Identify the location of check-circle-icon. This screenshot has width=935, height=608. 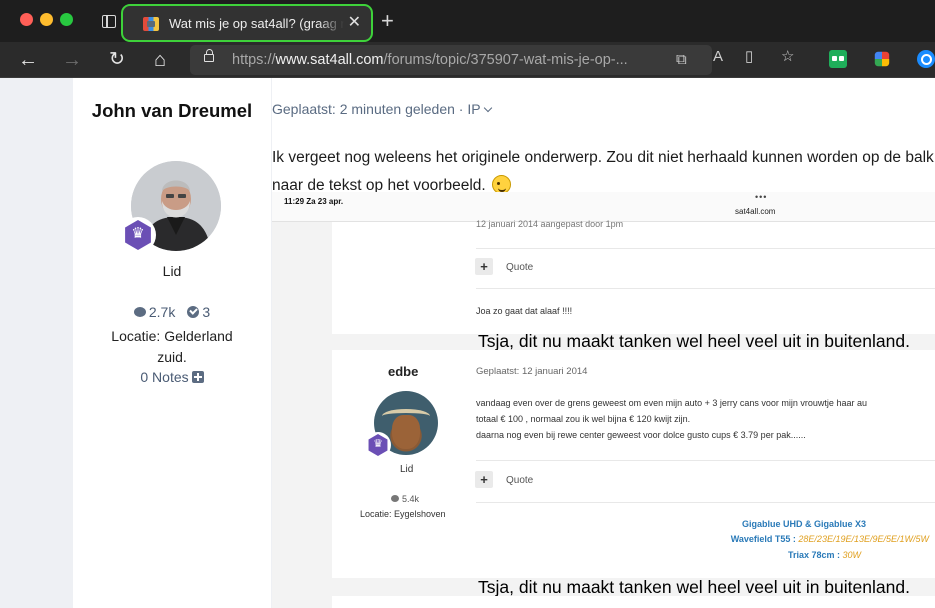
(193, 312).